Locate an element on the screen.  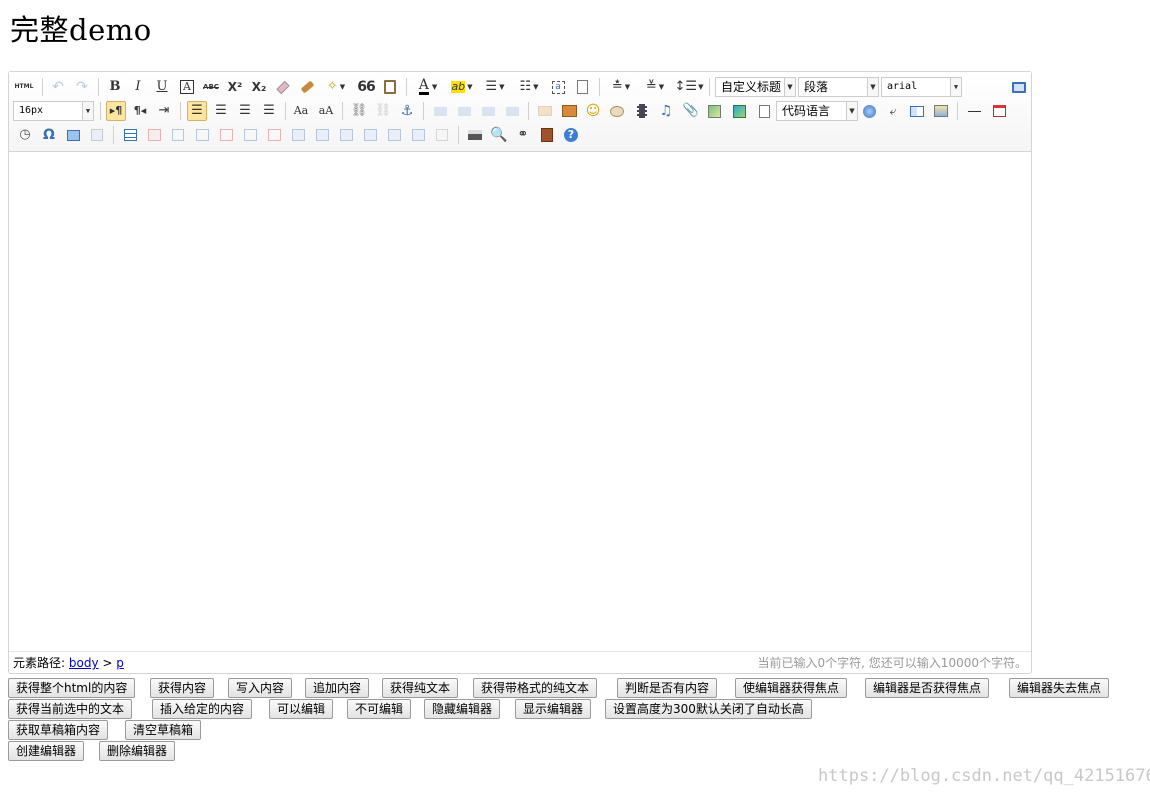
set-enabled-button: 可以编辑 is located at coordinates (301, 709).